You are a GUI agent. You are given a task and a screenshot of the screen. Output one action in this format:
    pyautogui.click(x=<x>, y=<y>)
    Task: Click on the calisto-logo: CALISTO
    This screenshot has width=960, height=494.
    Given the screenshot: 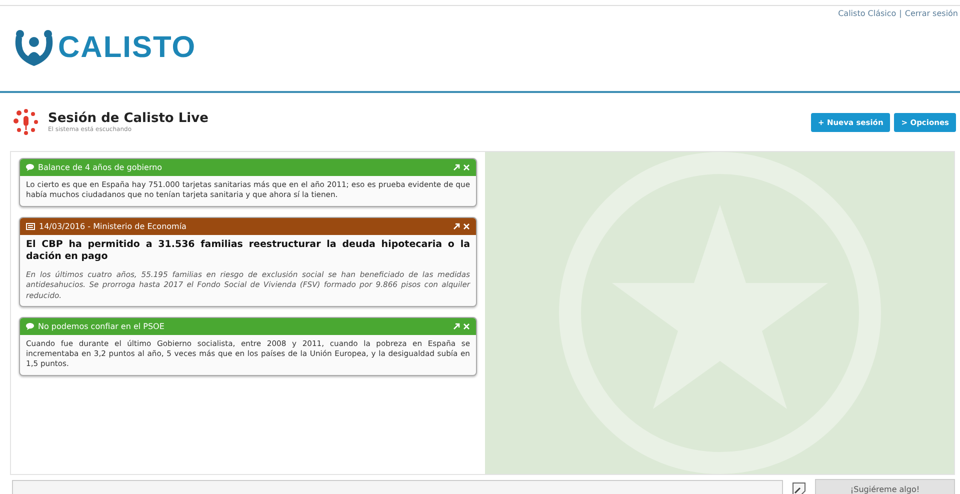 What is the action you would take?
    pyautogui.click(x=104, y=48)
    